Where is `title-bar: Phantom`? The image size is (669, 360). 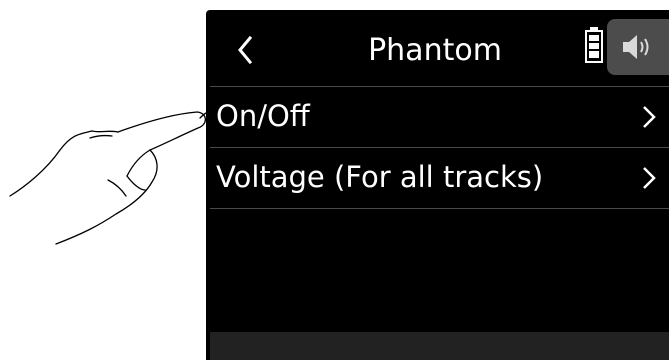
title-bar: Phantom is located at coordinates (439, 50).